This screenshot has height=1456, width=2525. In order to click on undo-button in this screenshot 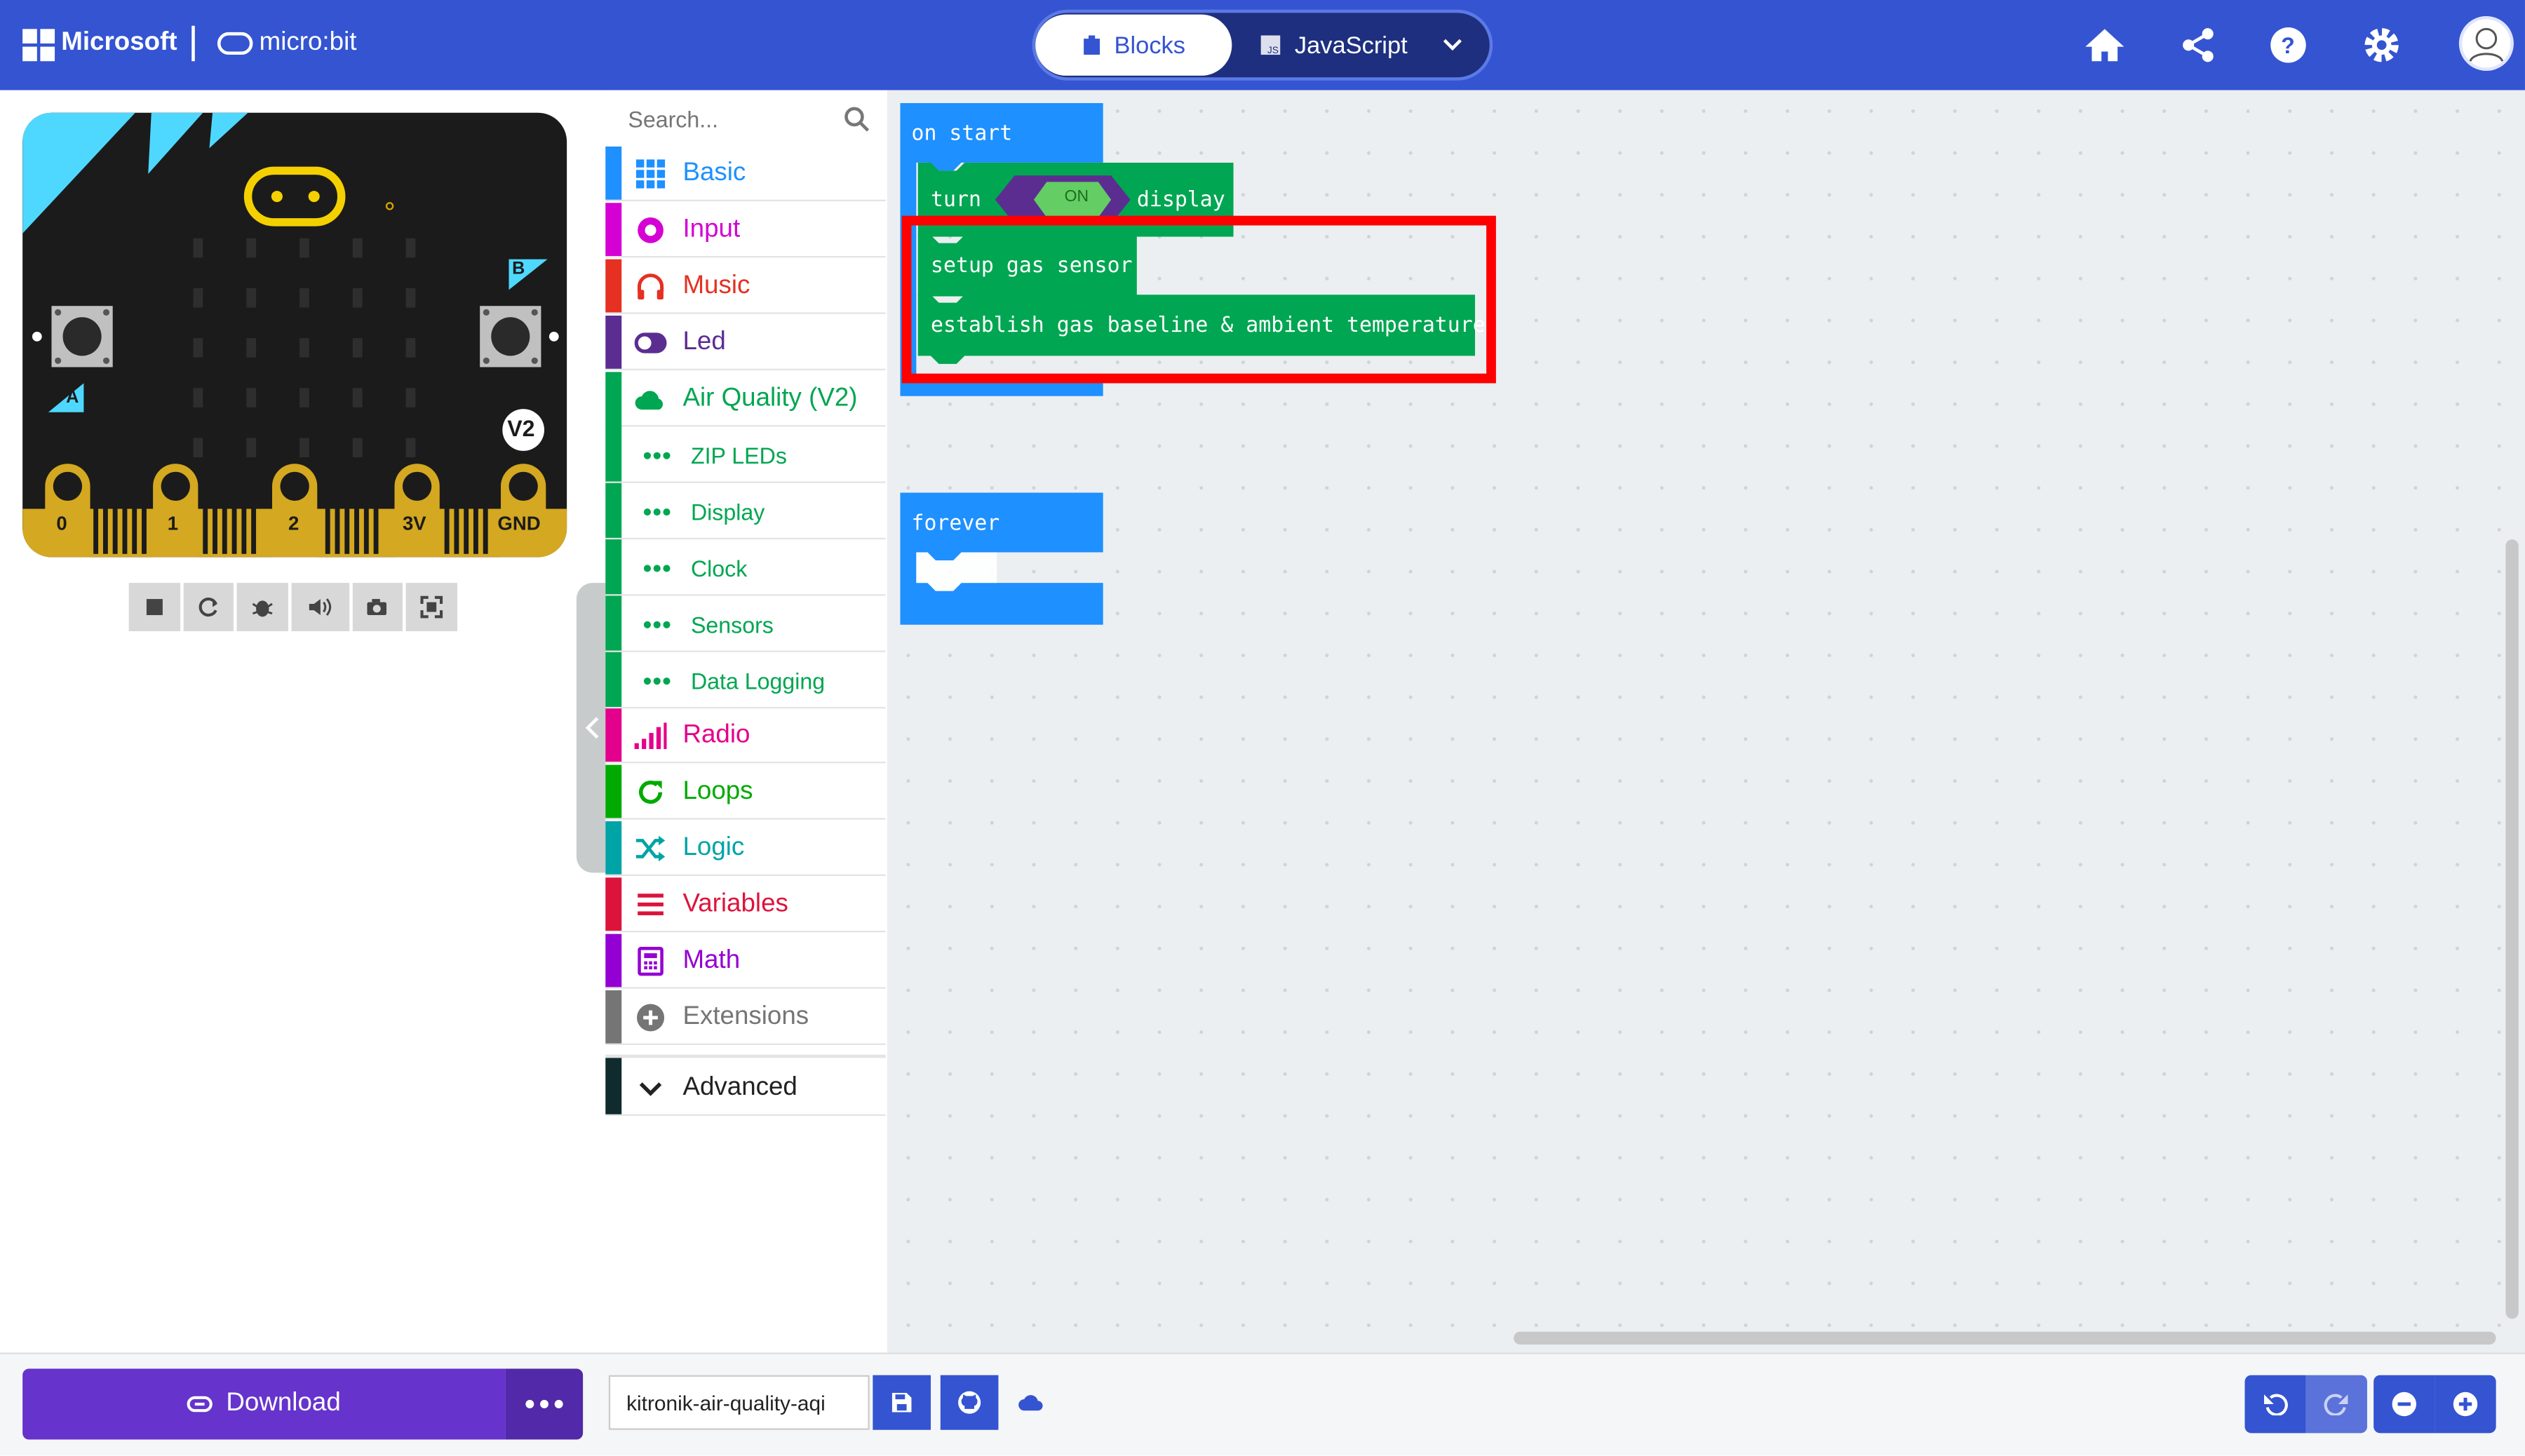, I will do `click(2275, 1404)`.